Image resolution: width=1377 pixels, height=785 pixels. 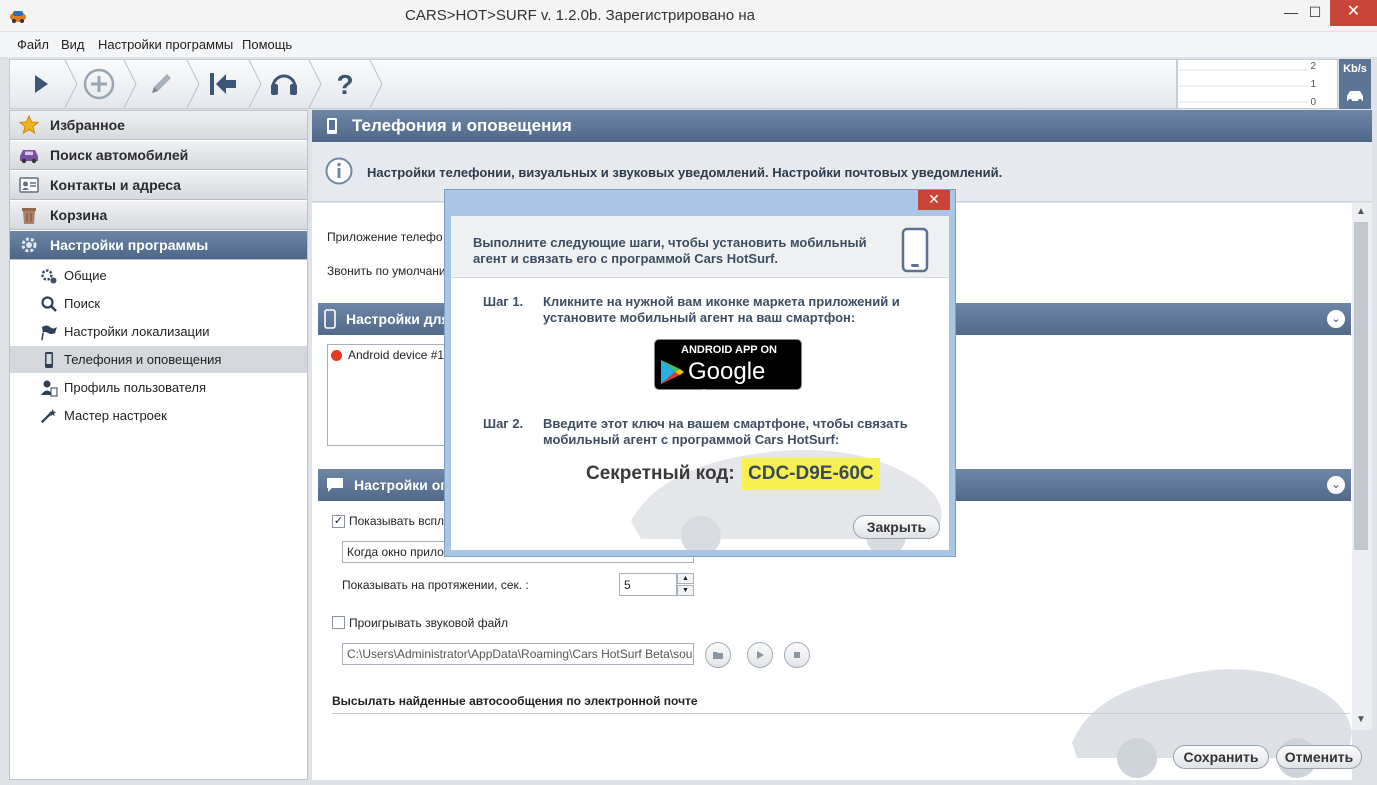 I want to click on sidebar-item-telephony: Телефония и оповещения, so click(x=158, y=359).